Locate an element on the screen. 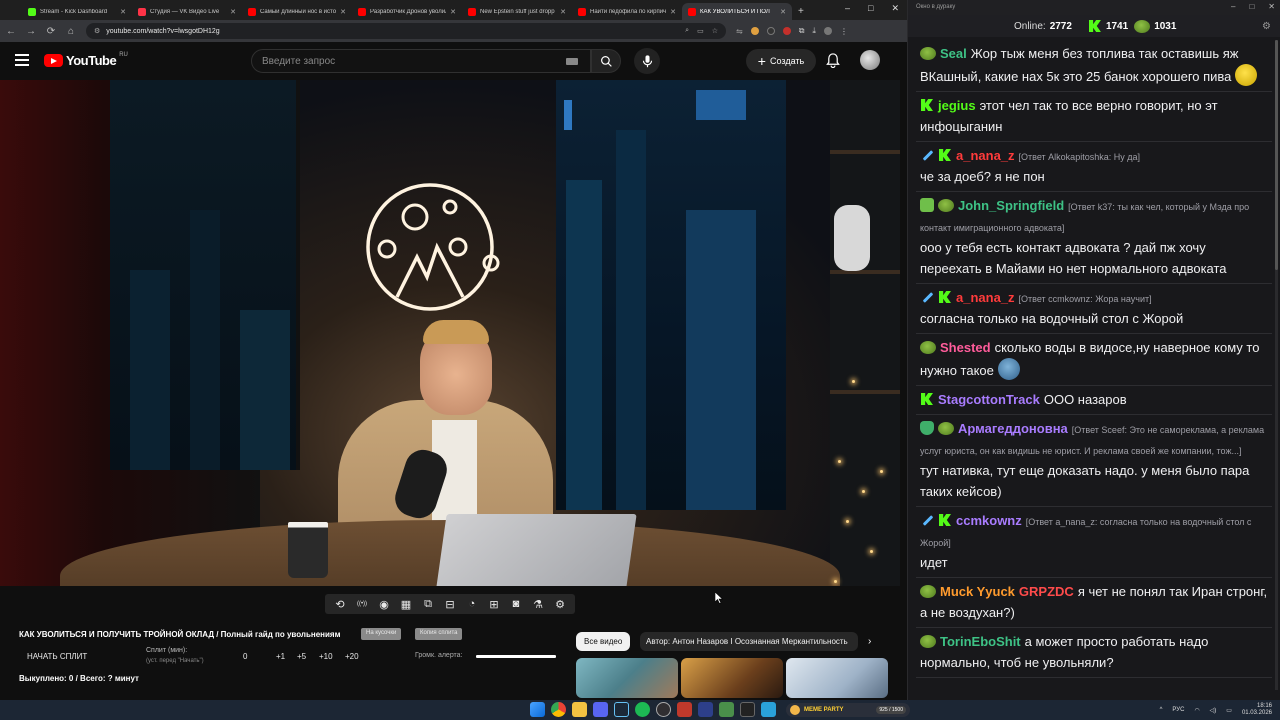  start-split-button: НАЧАТЬ СПЛИТ is located at coordinates (57, 656).